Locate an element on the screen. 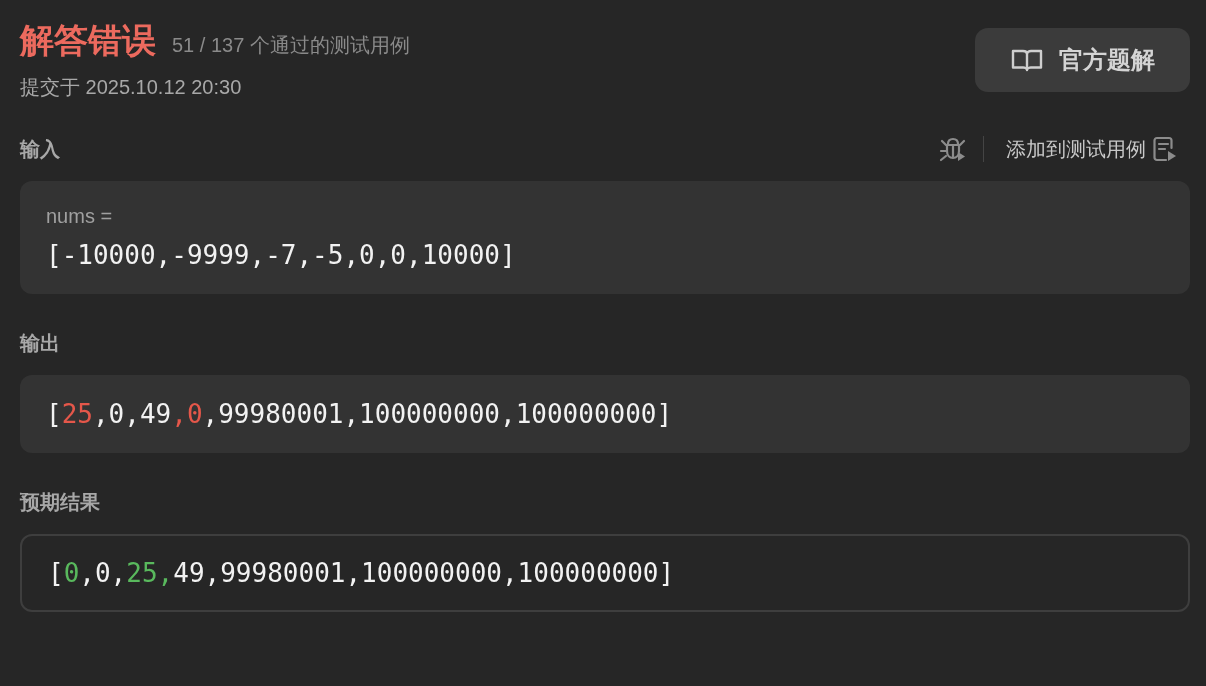  submit-time: 提交于 2025.10.12 20:30 is located at coordinates (131, 87).